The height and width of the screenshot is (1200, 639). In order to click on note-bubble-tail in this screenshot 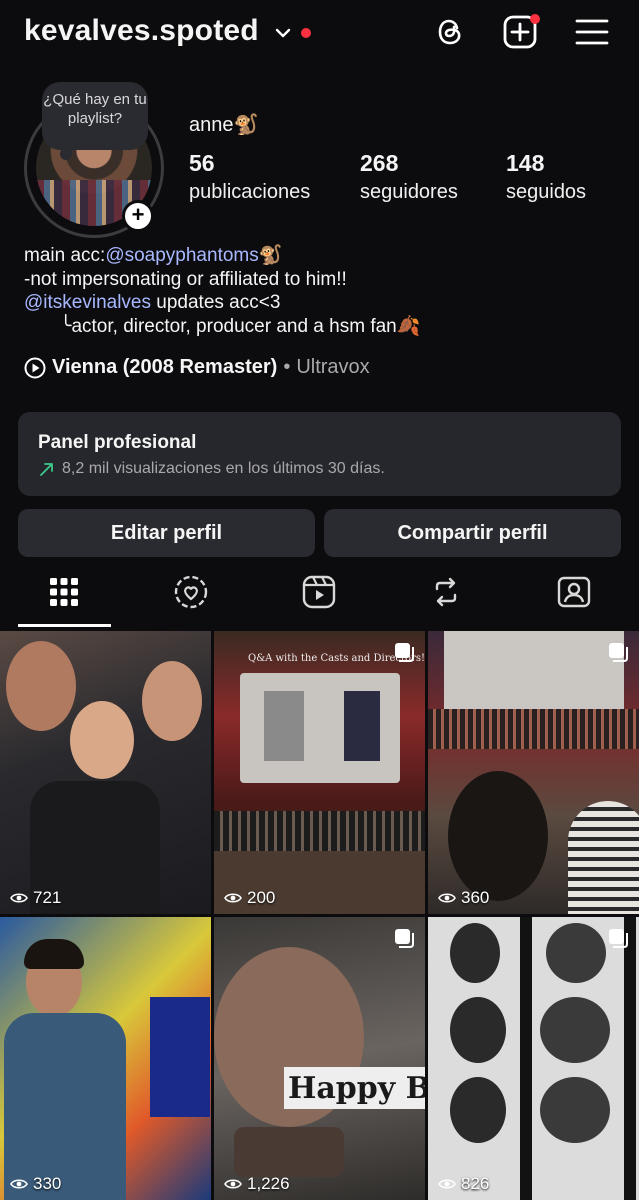, I will do `click(66, 154)`.